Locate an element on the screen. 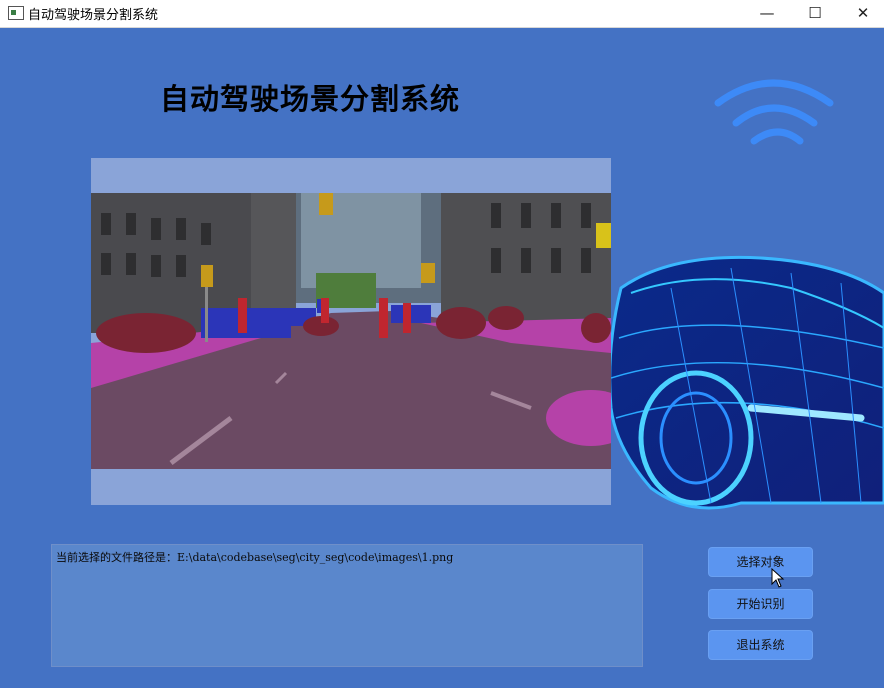  wireframe-car-illustration is located at coordinates (747, 382).